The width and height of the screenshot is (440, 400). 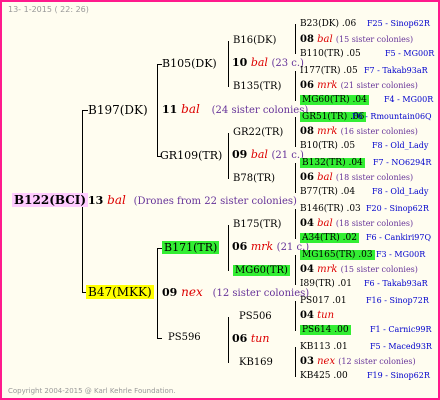 What do you see at coordinates (330, 209) in the screenshot?
I see `g4-top-queen: B146(TR) .03` at bounding box center [330, 209].